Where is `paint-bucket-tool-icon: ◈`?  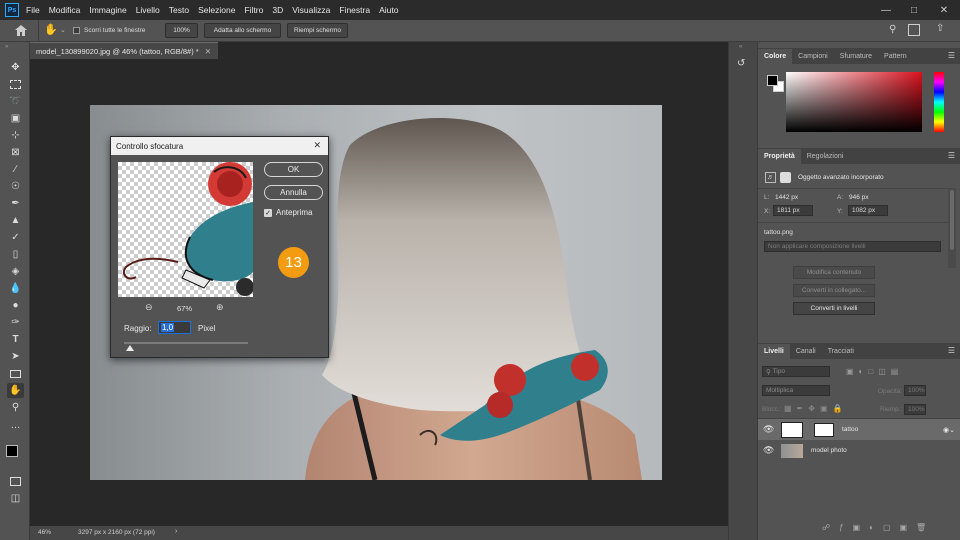
paint-bucket-tool-icon: ◈ is located at coordinates (15, 271).